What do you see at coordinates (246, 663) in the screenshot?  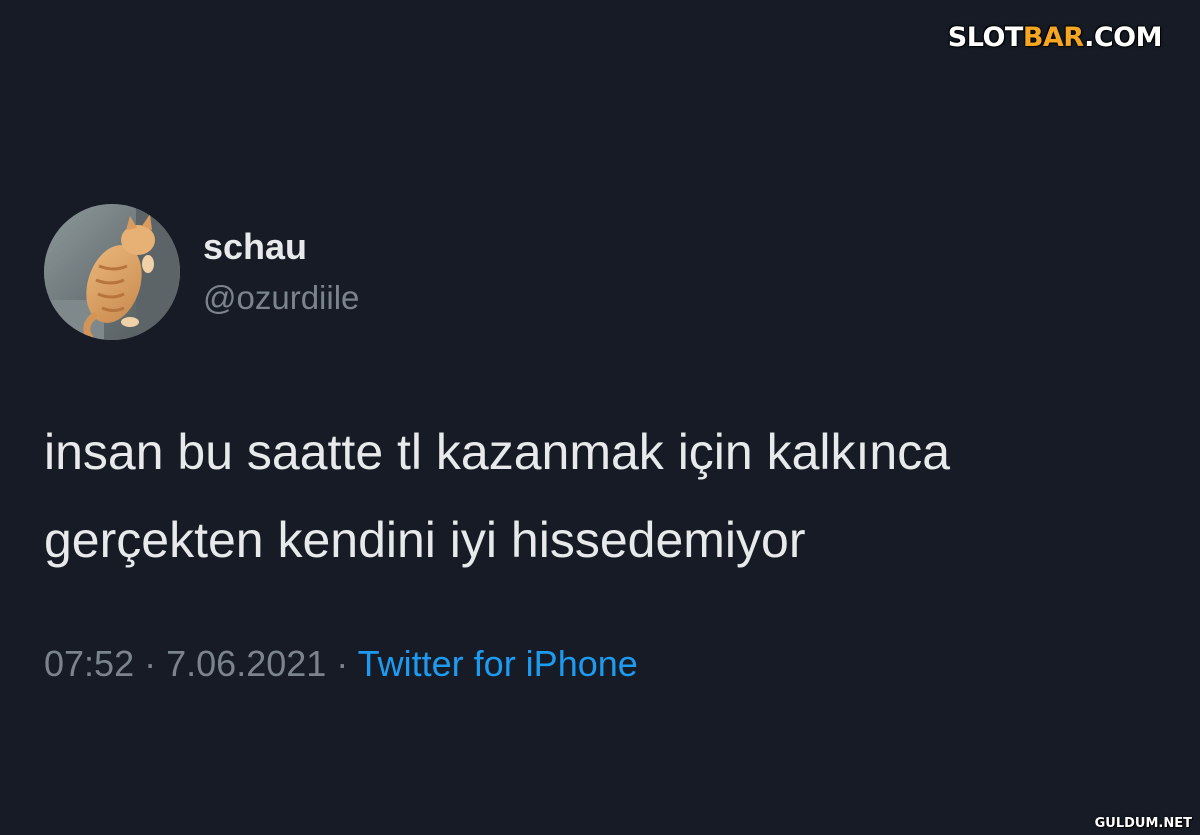 I see `tweet-date: 7.06.2021` at bounding box center [246, 663].